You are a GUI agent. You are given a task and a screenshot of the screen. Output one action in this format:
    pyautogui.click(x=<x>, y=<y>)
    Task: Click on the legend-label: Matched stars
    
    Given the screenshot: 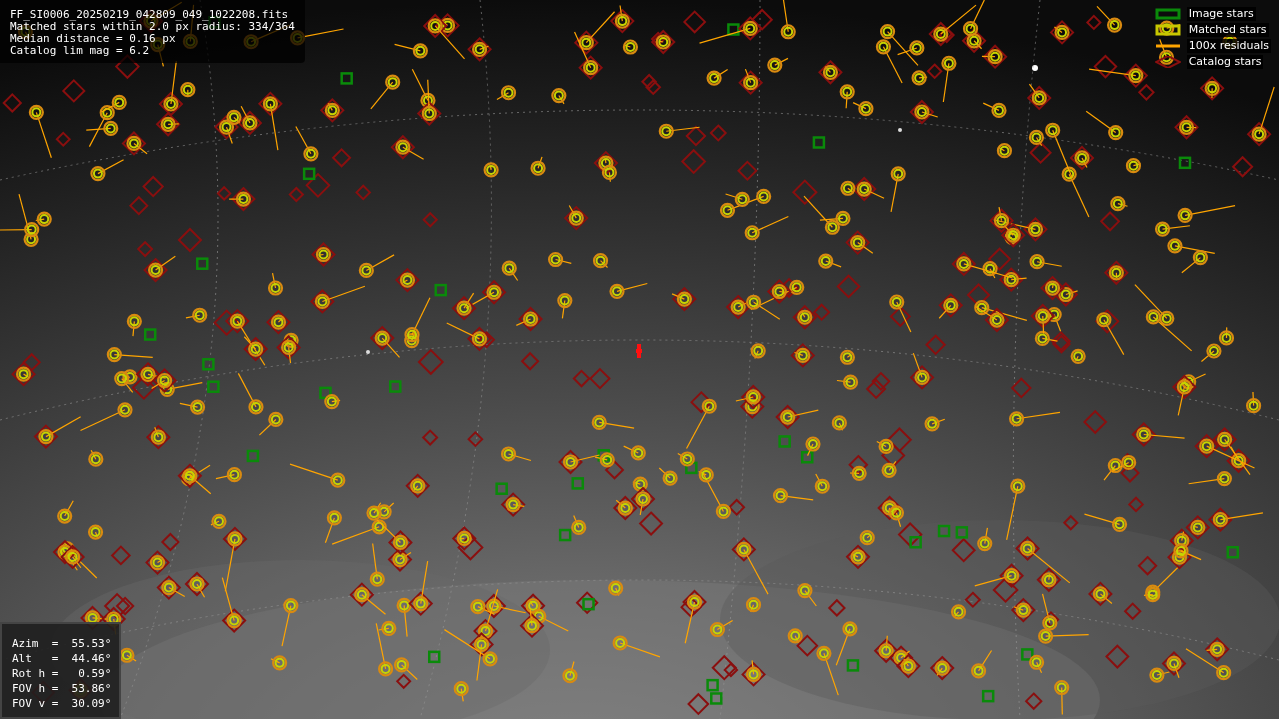 What is the action you would take?
    pyautogui.click(x=1227, y=30)
    